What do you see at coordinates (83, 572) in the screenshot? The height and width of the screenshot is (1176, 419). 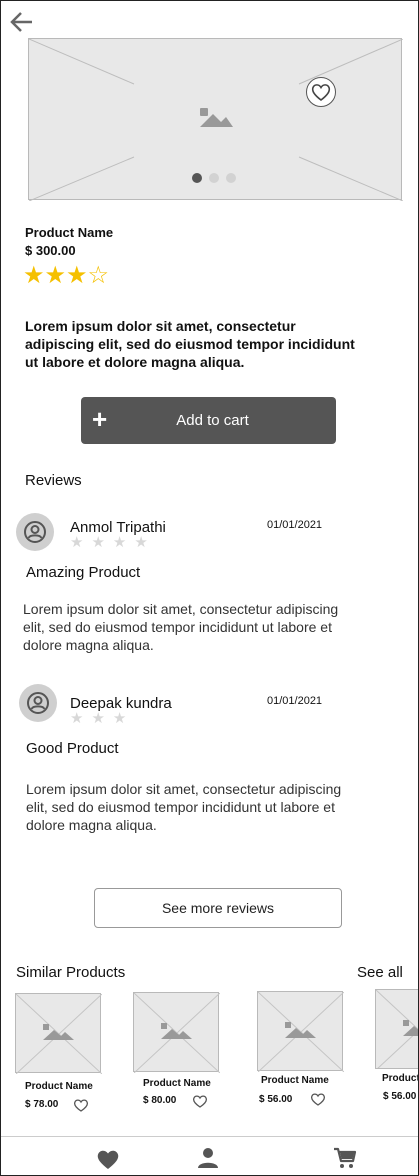 I see `review-title: Amazing Product` at bounding box center [83, 572].